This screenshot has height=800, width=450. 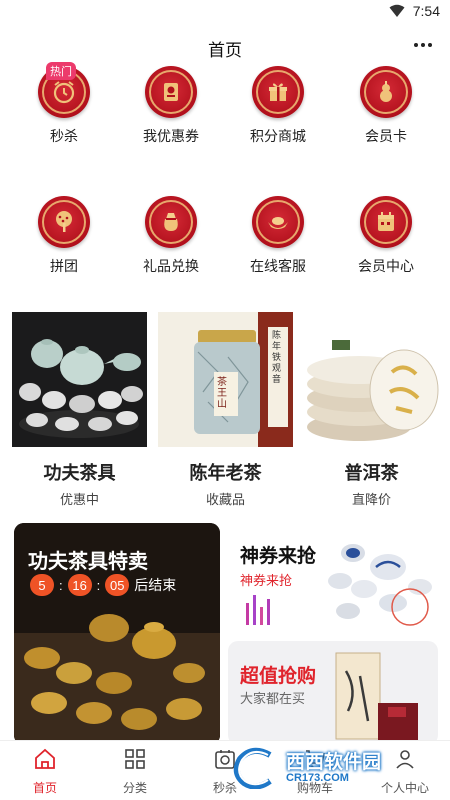 What do you see at coordinates (42, 585) in the screenshot?
I see `countdown-hours: 5` at bounding box center [42, 585].